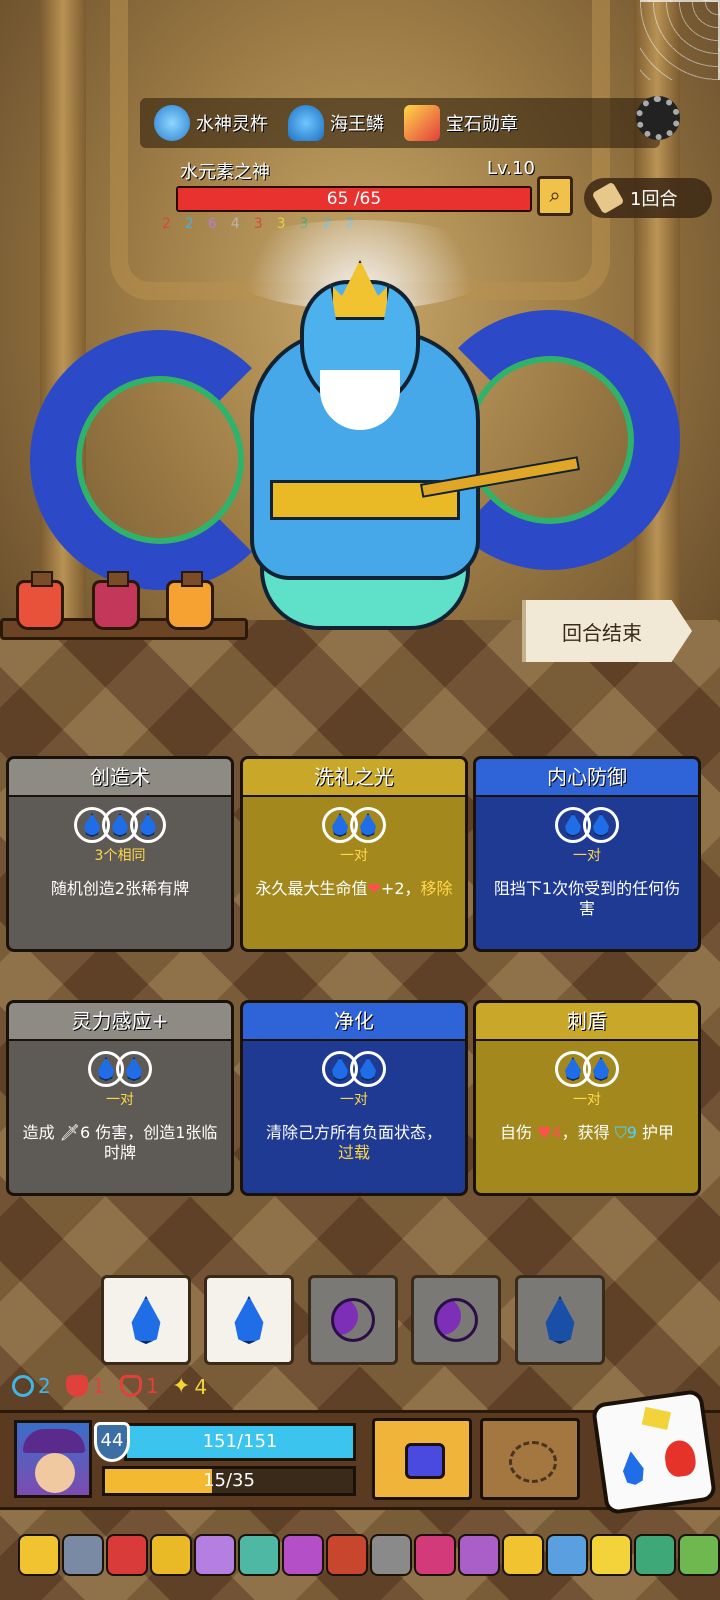 Image resolution: width=720 pixels, height=1600 pixels. I want to click on desc-text: 6 伤害，创造1张临时牌, so click(148, 1142).